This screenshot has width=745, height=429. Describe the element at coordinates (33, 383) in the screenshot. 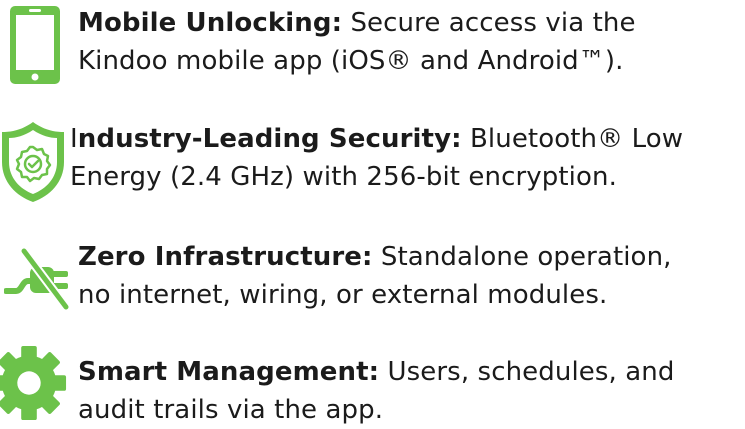

I see `gear-icon` at that location.